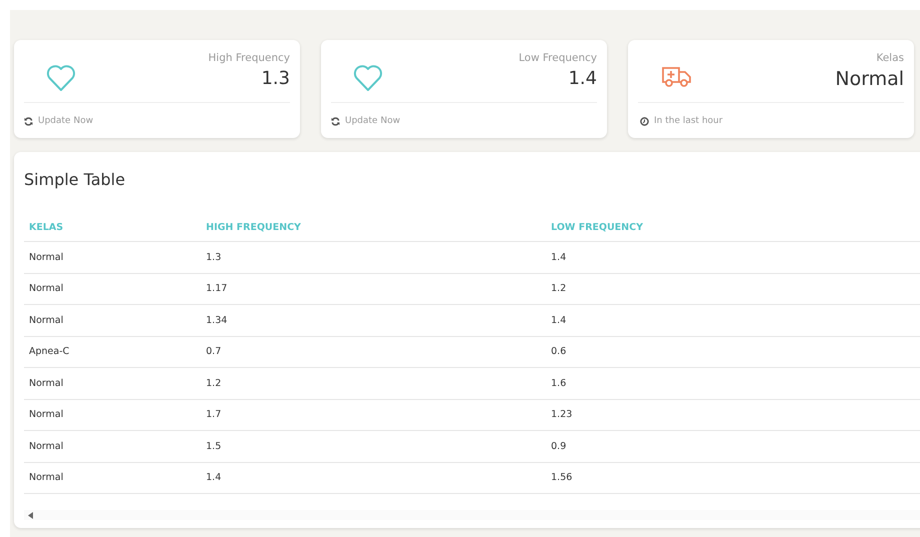 This screenshot has width=920, height=537. Describe the element at coordinates (688, 121) in the screenshot. I see `footer-note: In the last hour` at that location.